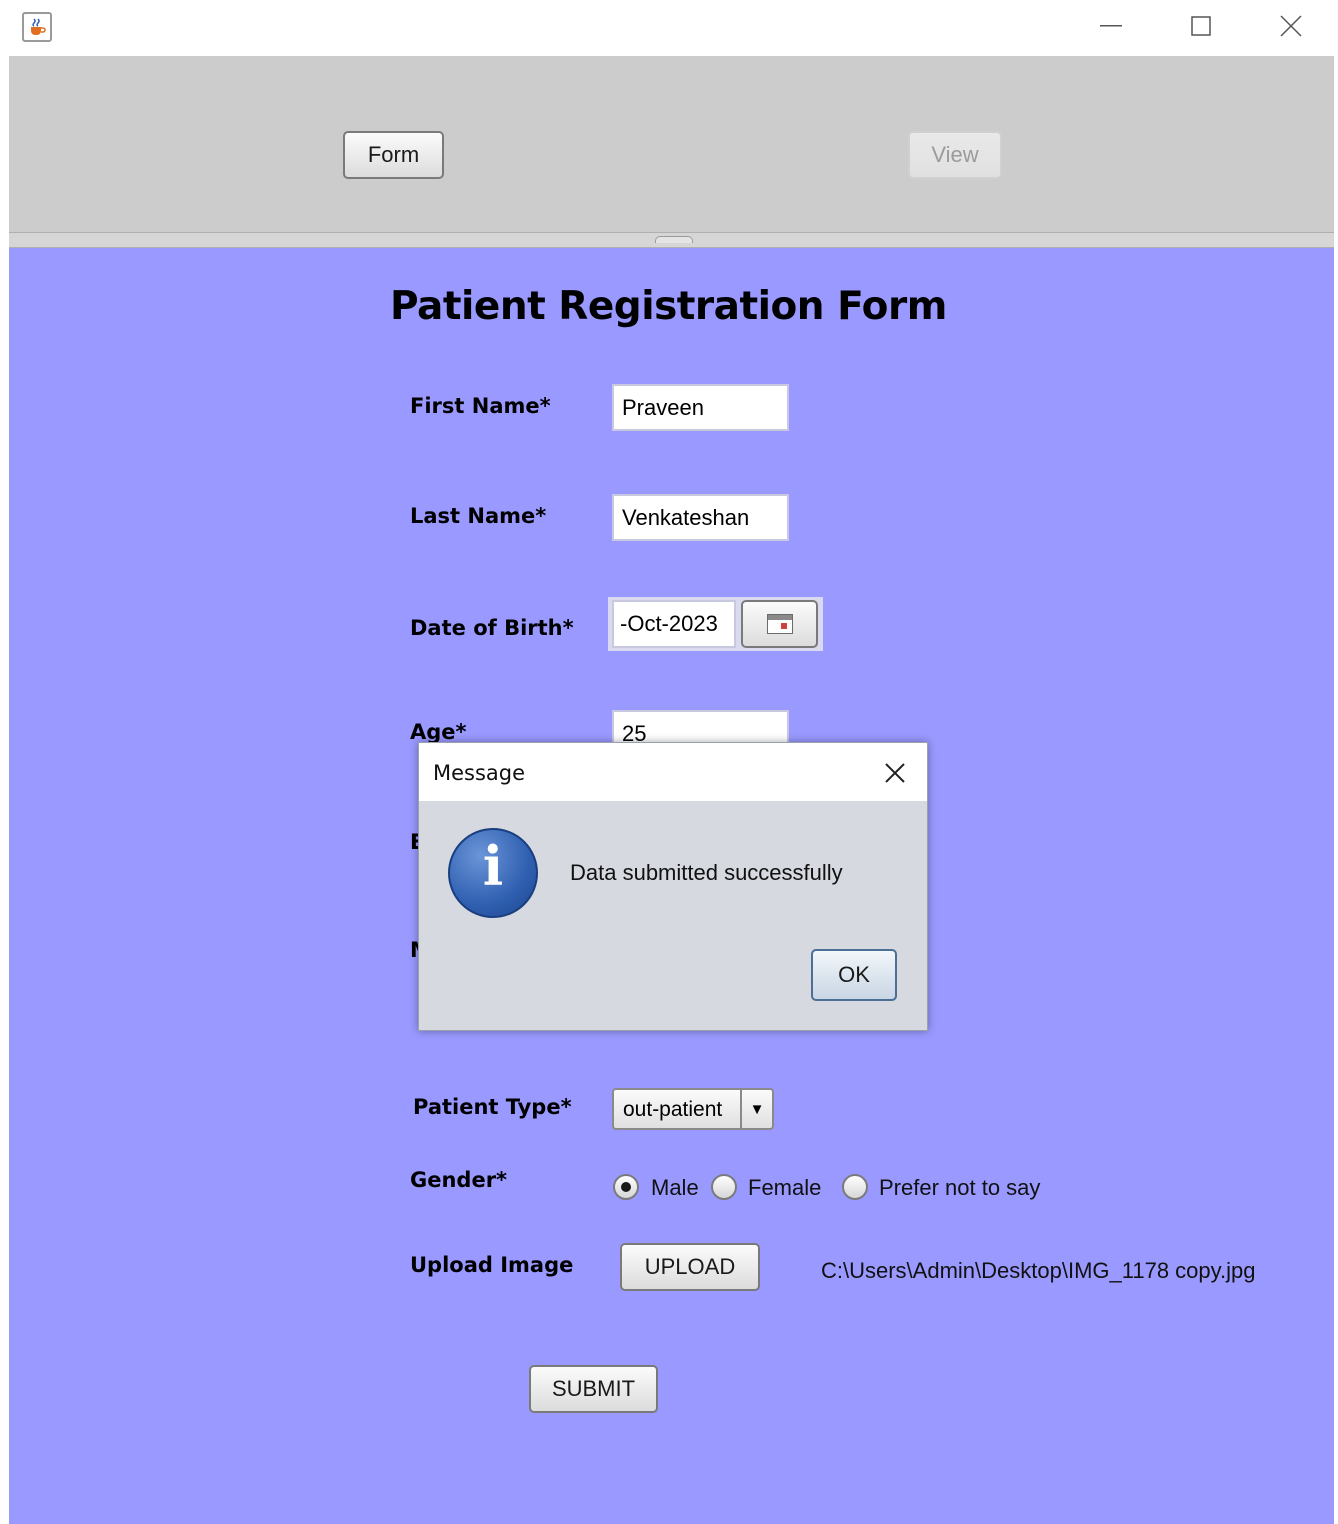 The height and width of the screenshot is (1524, 1338). I want to click on patient-type-select: out-patient ▼, so click(693, 1109).